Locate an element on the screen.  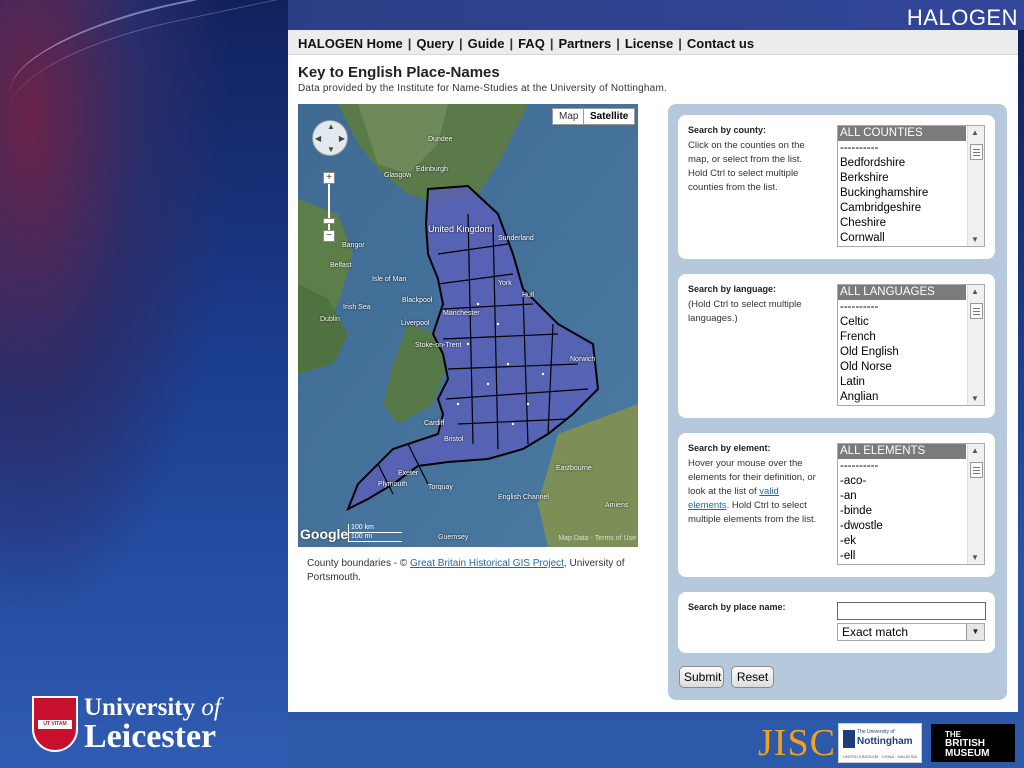
language-search-label: Search by language: is located at coordinates (732, 289).